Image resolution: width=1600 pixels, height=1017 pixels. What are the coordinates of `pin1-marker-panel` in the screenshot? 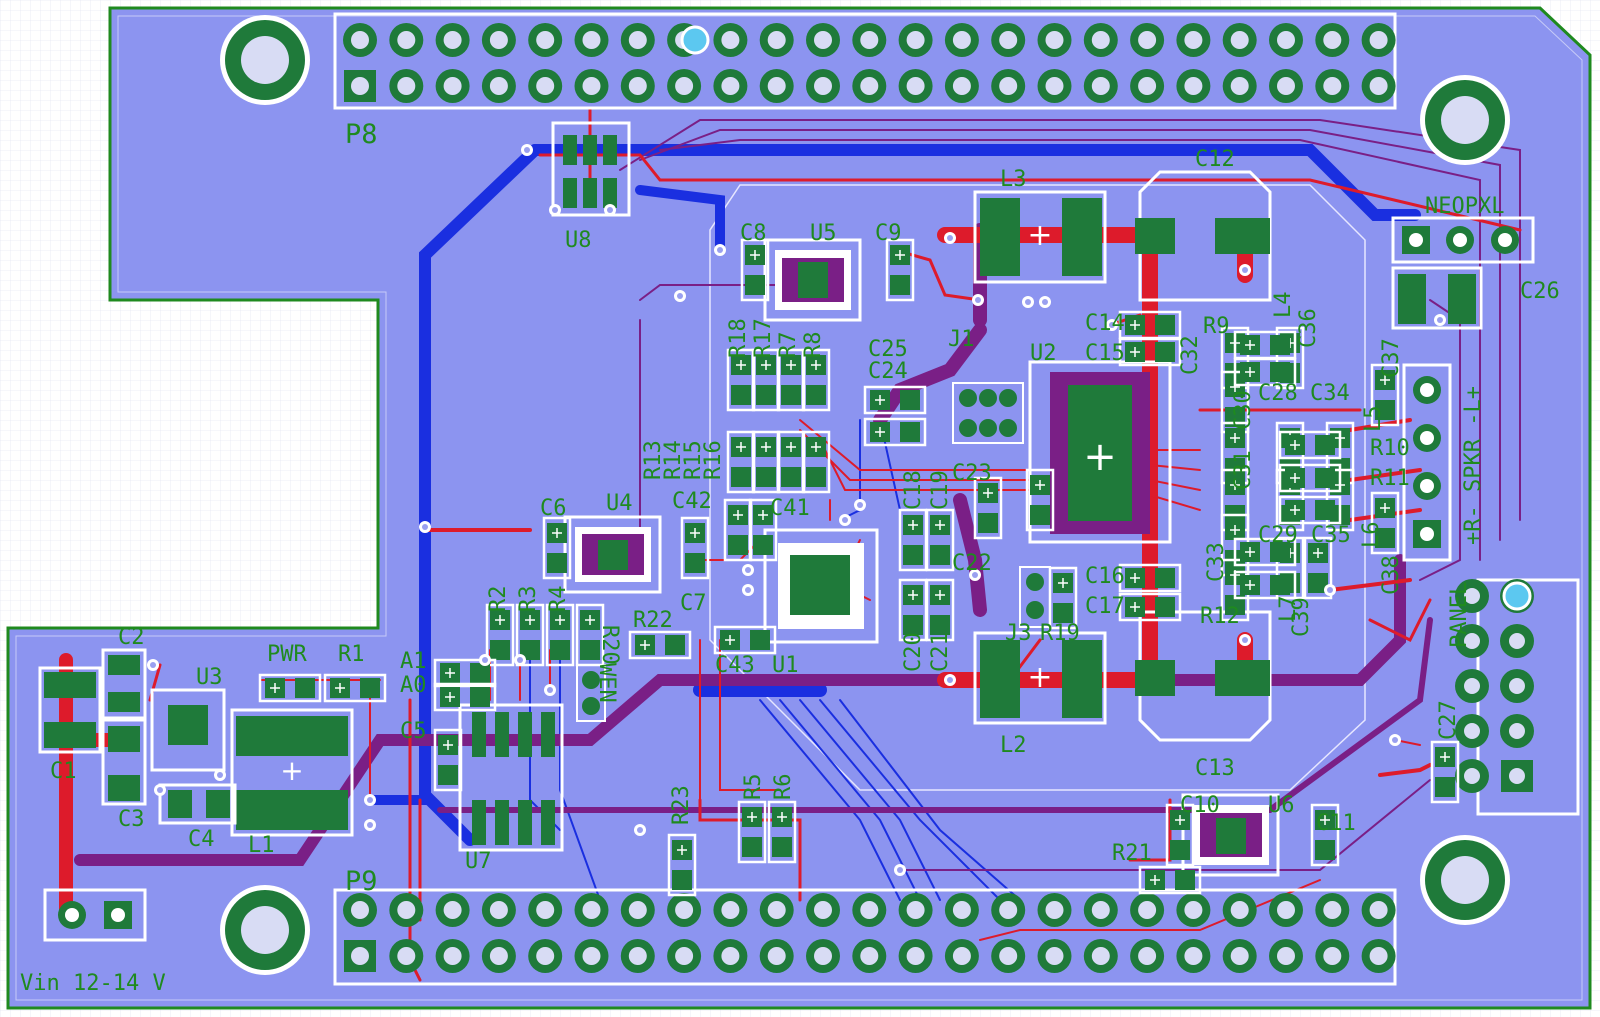 It's located at (1517, 596).